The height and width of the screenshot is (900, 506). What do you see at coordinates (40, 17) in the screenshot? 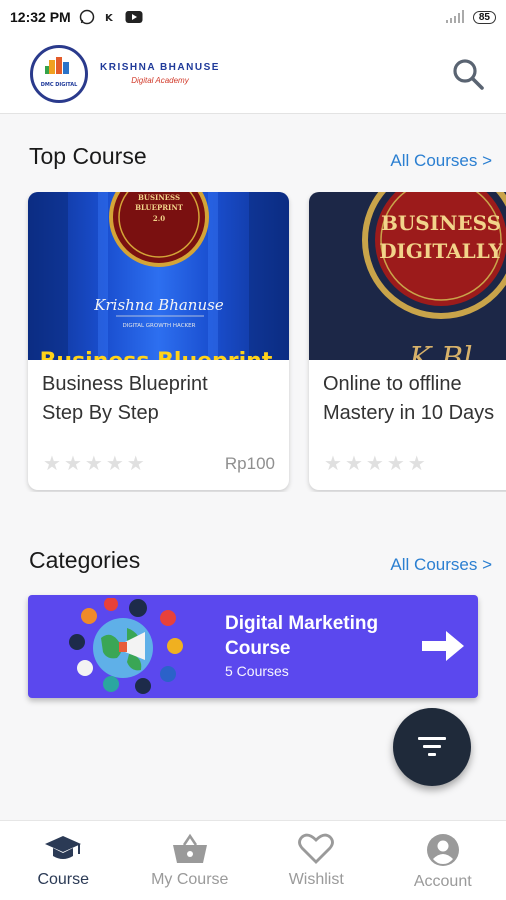
I see `status-time: 12:32 PM` at bounding box center [40, 17].